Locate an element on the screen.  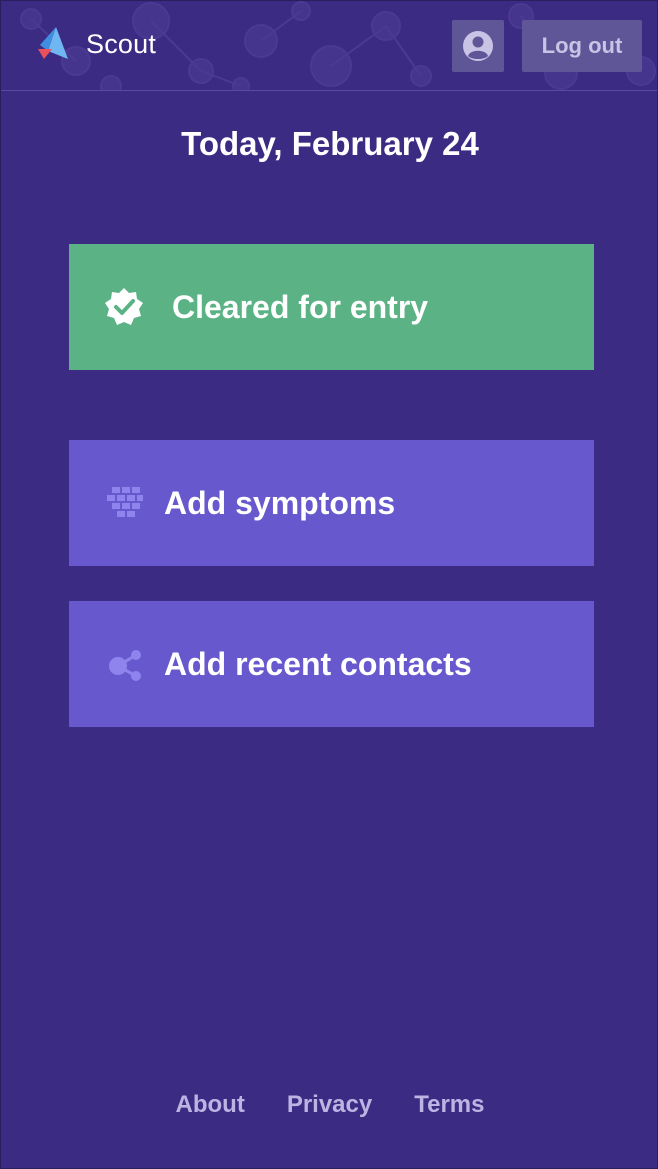
top-header: Scout Log out is located at coordinates (329, 46).